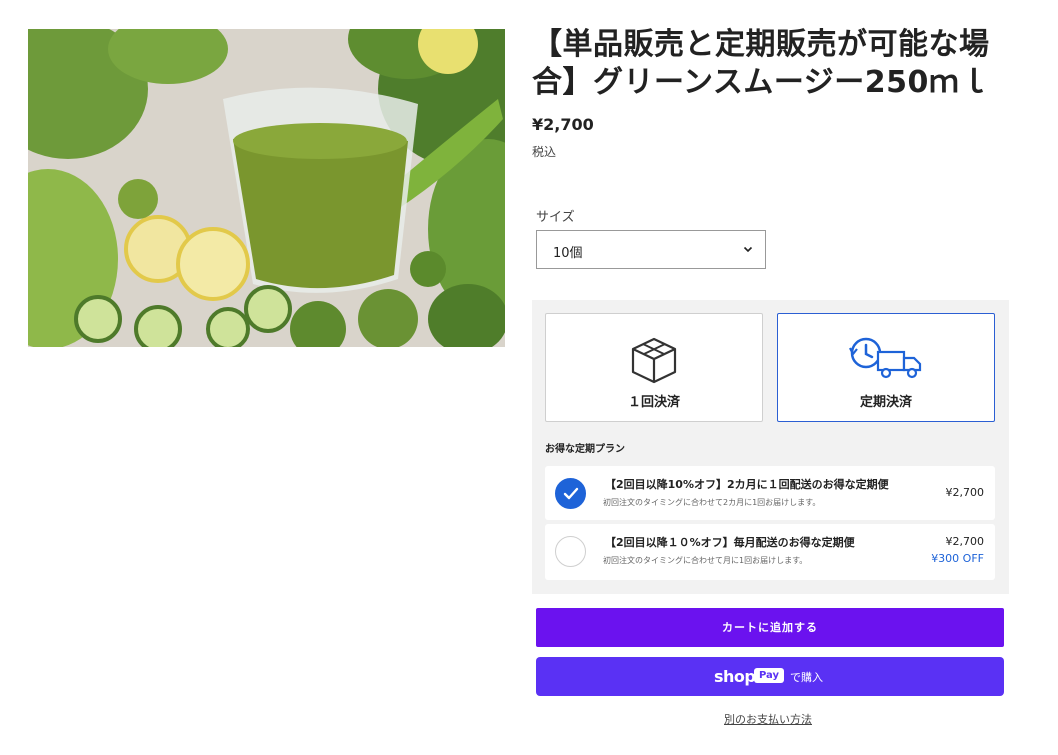  I want to click on product-title: 【単品販売と定期販売が可能な場合】グリーンスムージー250ｍｌ, so click(761, 63).